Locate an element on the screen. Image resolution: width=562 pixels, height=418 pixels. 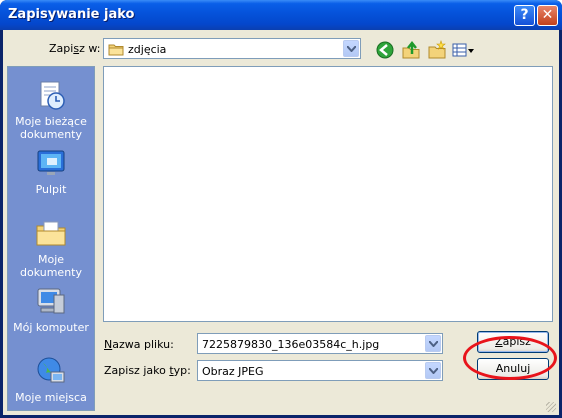
views-menu-icon is located at coordinates (463, 50).